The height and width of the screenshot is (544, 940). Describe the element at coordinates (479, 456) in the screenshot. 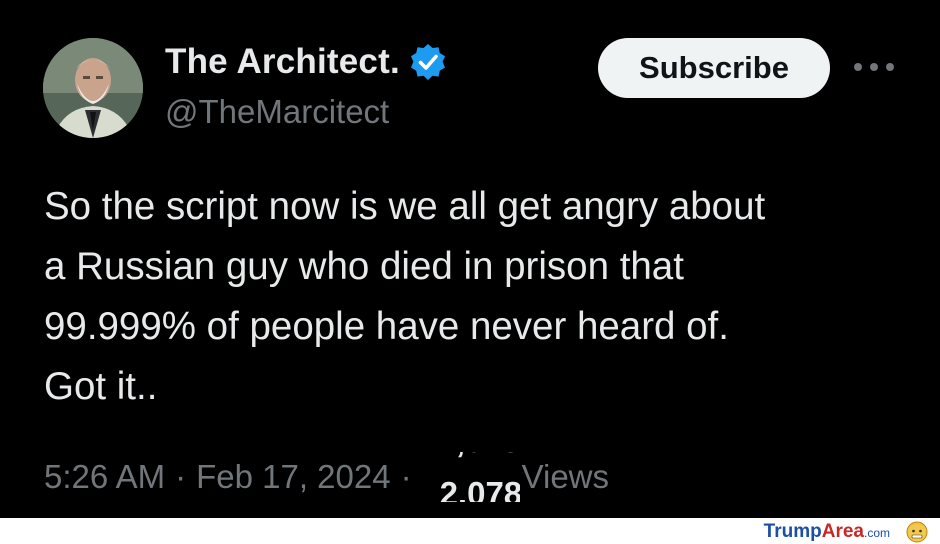

I see `views-count-previous: 1,075` at that location.